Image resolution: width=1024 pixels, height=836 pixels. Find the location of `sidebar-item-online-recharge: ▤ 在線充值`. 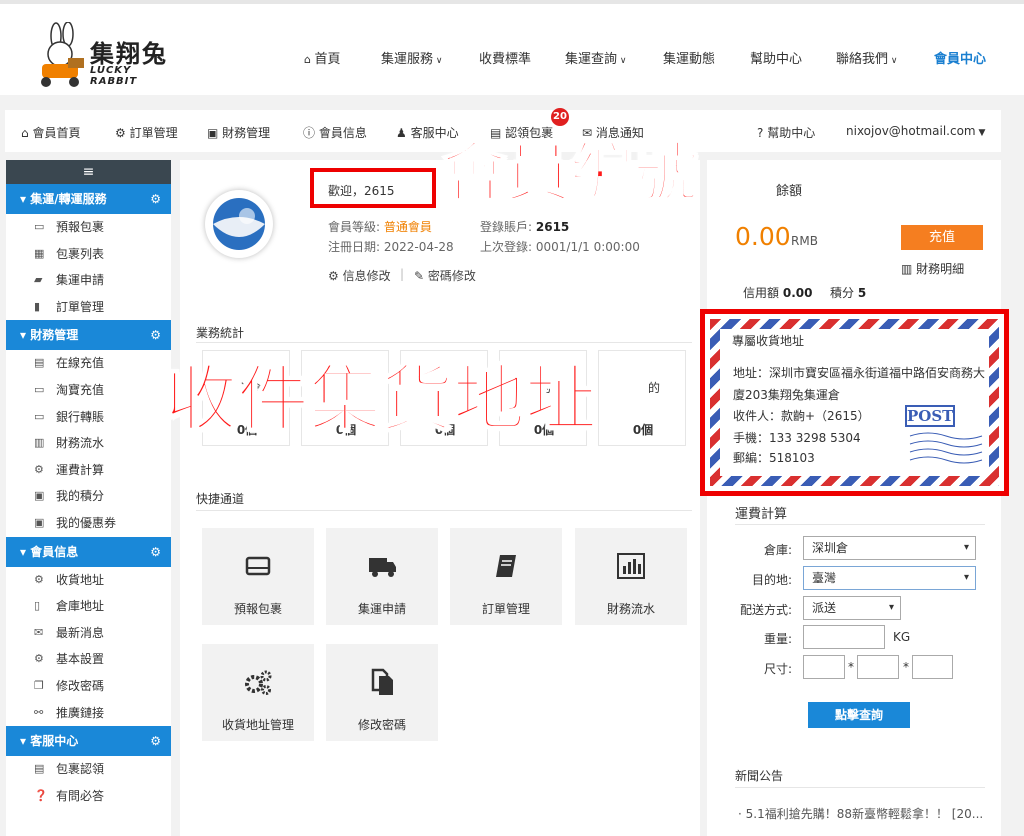

sidebar-item-online-recharge: ▤ 在線充值 is located at coordinates (88, 363).